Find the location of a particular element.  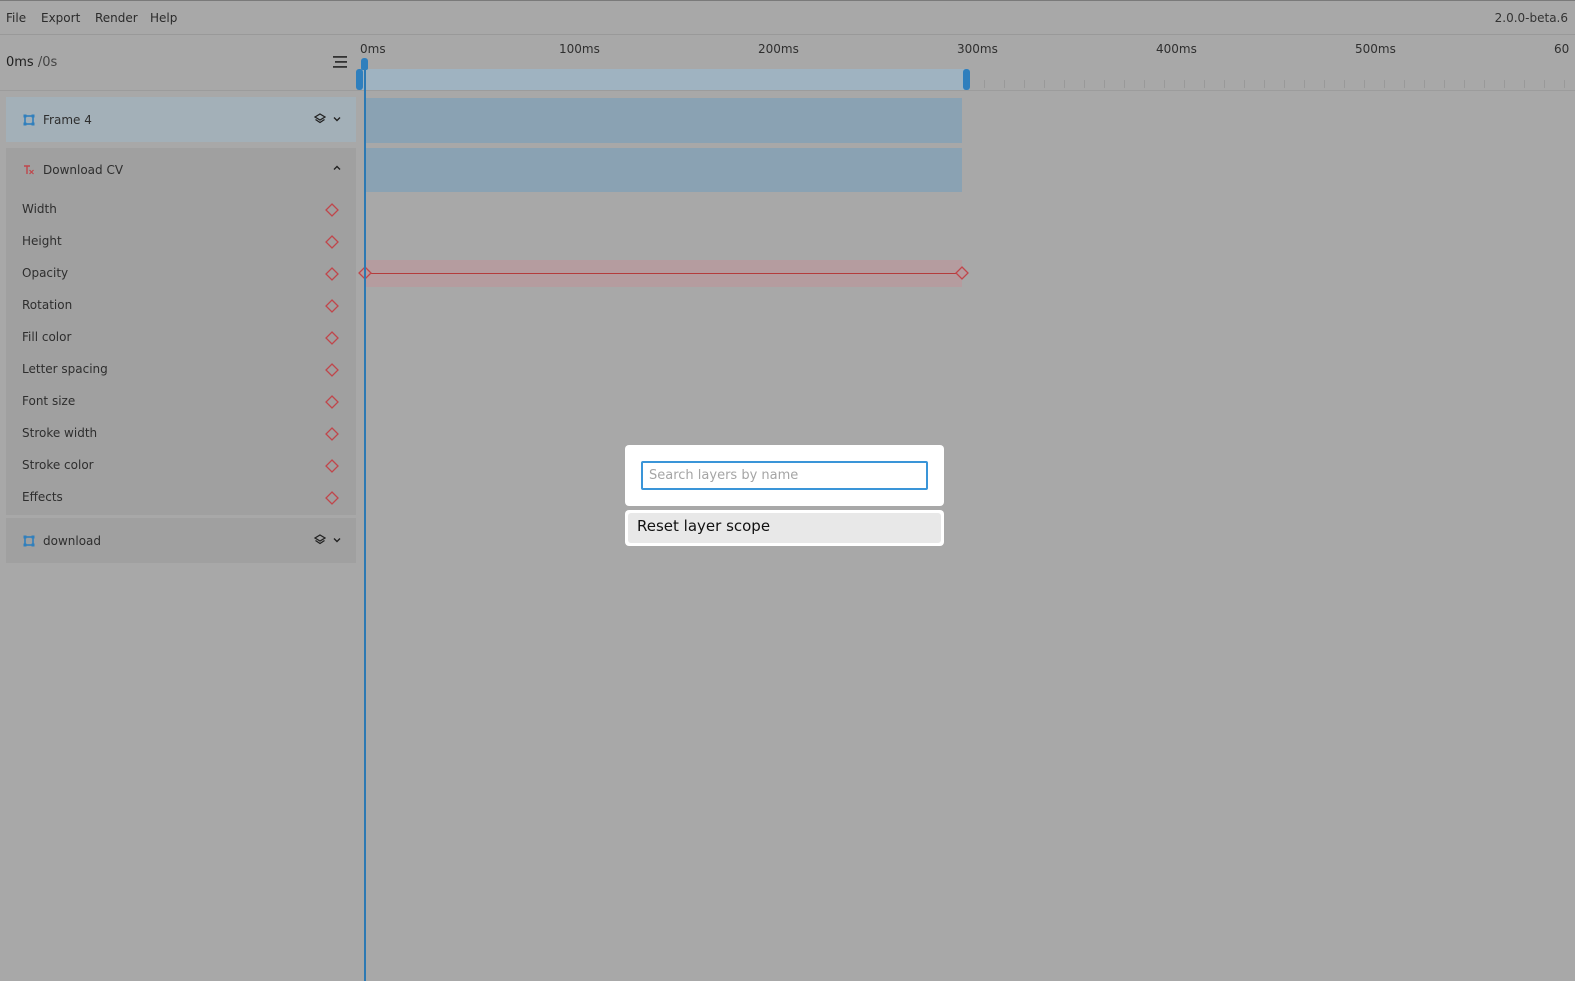

property-label: Effects is located at coordinates (42, 497).